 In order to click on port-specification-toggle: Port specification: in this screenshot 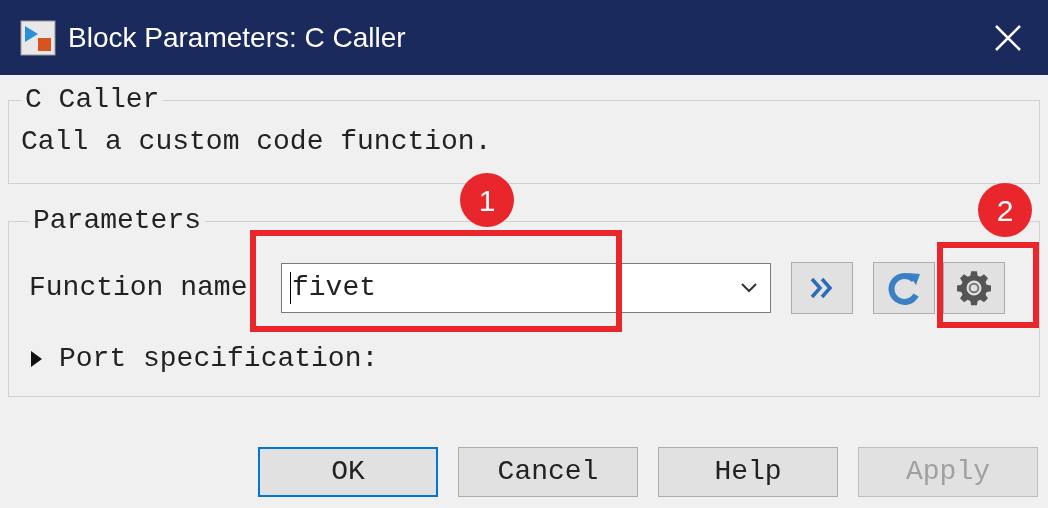, I will do `click(204, 359)`.